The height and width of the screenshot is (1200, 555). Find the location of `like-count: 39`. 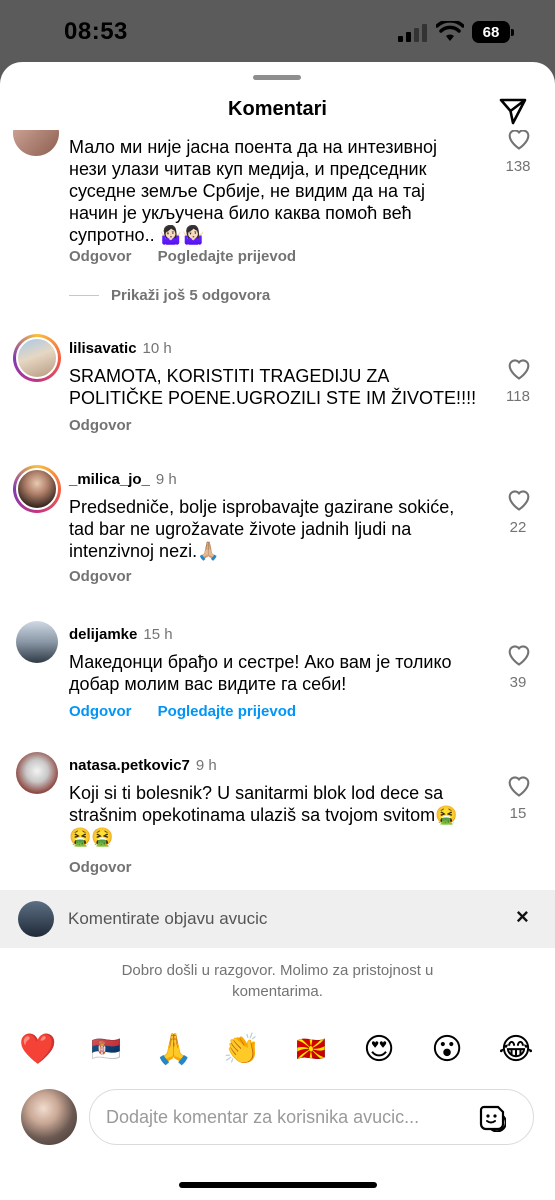

like-count: 39 is located at coordinates (518, 682).